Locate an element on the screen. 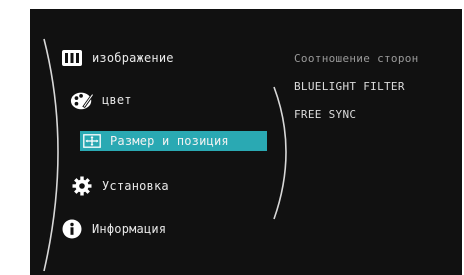 The height and width of the screenshot is (275, 464). submenu-item-free-sync: FREE SYNC is located at coordinates (325, 114).